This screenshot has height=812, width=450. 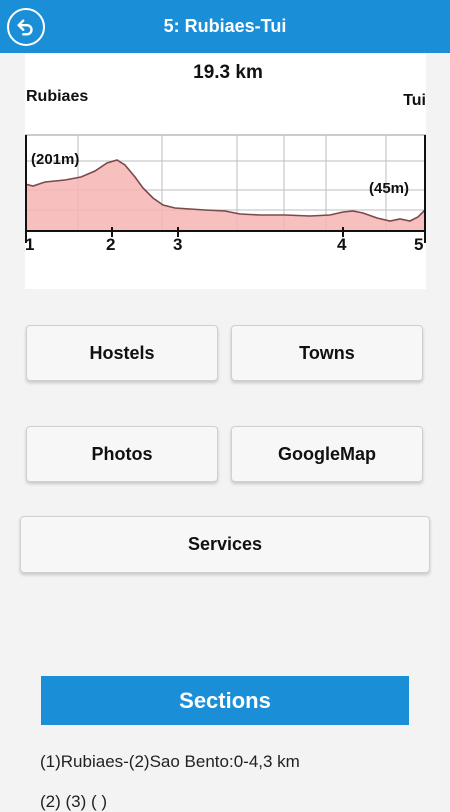 I want to click on section-item-2: (2) (3) ( ), so click(x=73, y=802).